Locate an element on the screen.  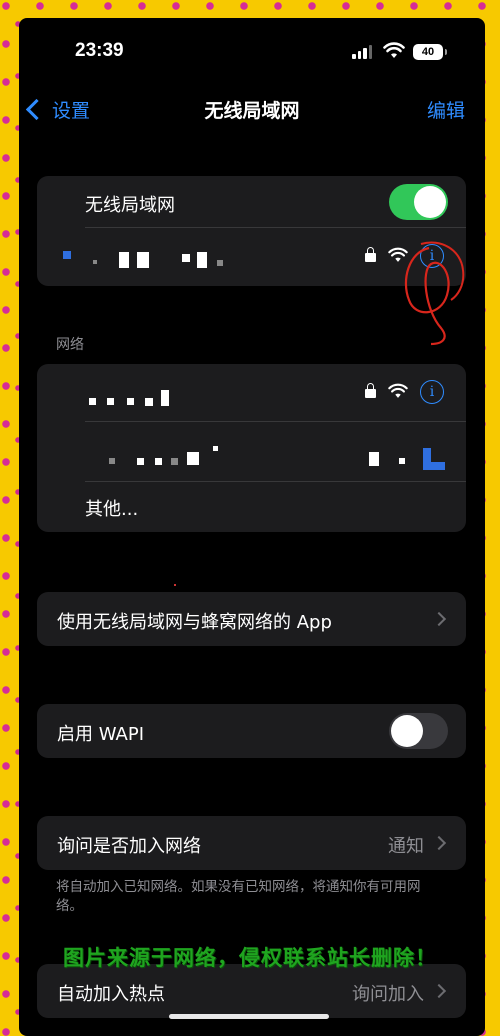
edit-button: 编辑 is located at coordinates (446, 109).